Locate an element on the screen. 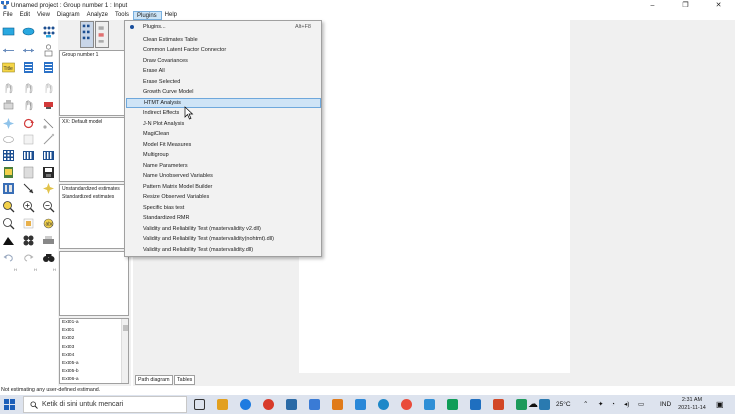 The width and height of the screenshot is (735, 414). temperature: 25°C is located at coordinates (563, 404).